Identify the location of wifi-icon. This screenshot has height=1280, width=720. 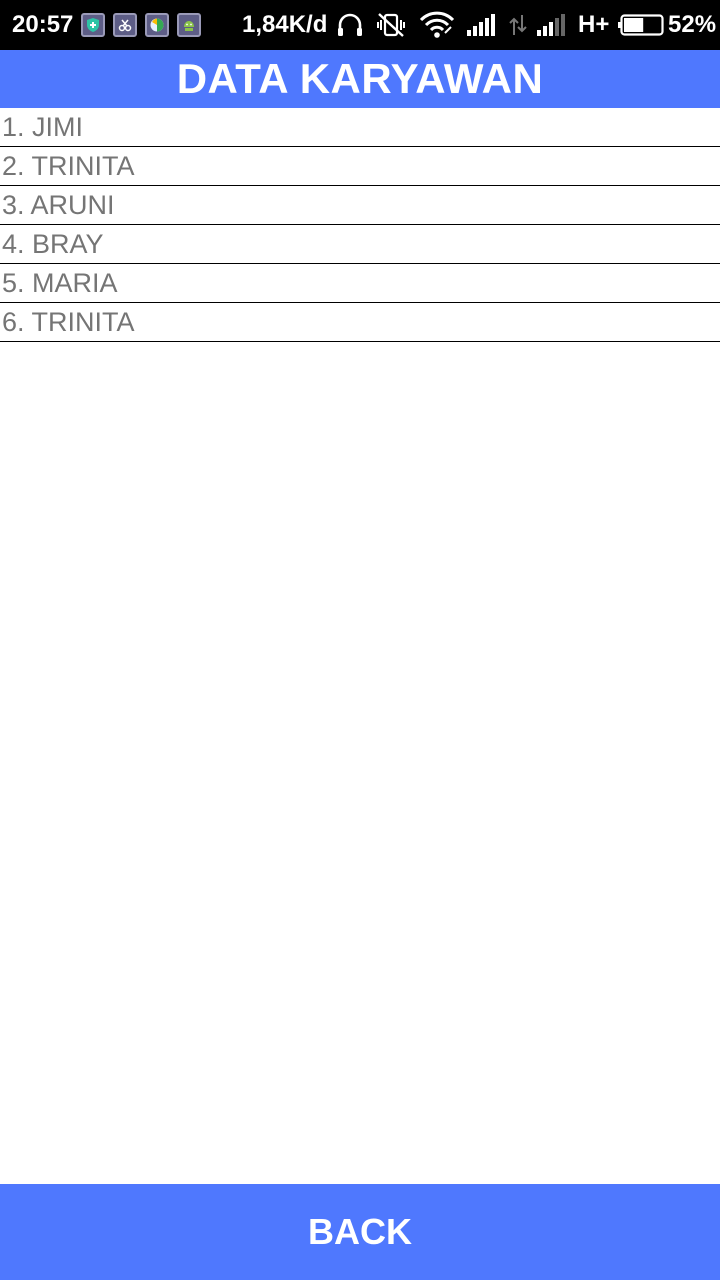
(437, 25).